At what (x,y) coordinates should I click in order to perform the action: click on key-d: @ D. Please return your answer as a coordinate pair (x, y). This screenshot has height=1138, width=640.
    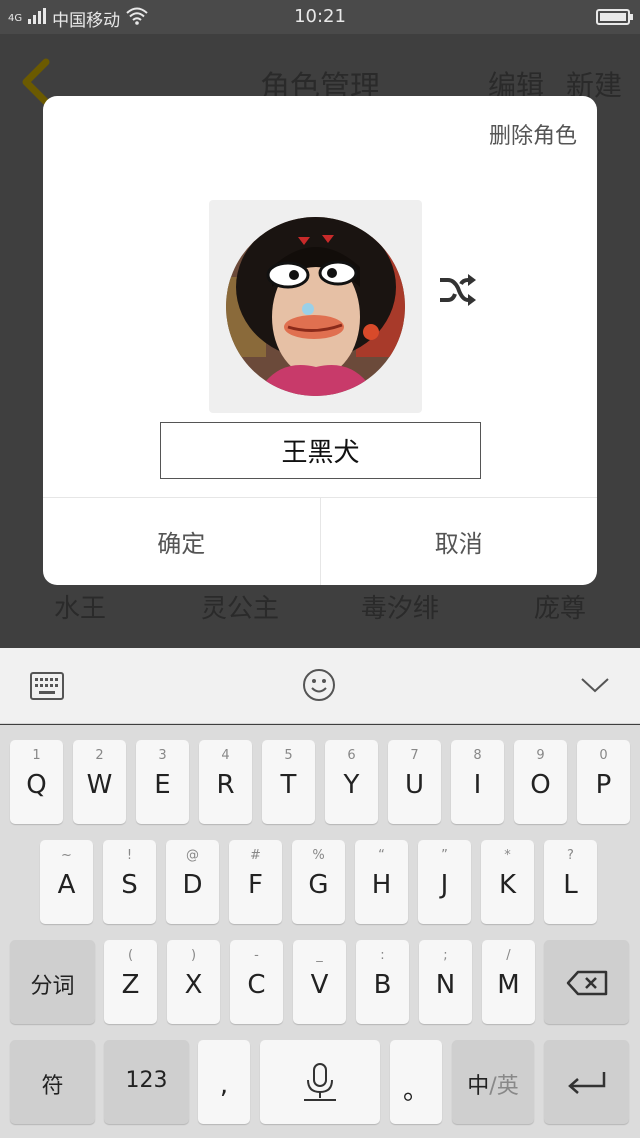
    Looking at the image, I should click on (192, 882).